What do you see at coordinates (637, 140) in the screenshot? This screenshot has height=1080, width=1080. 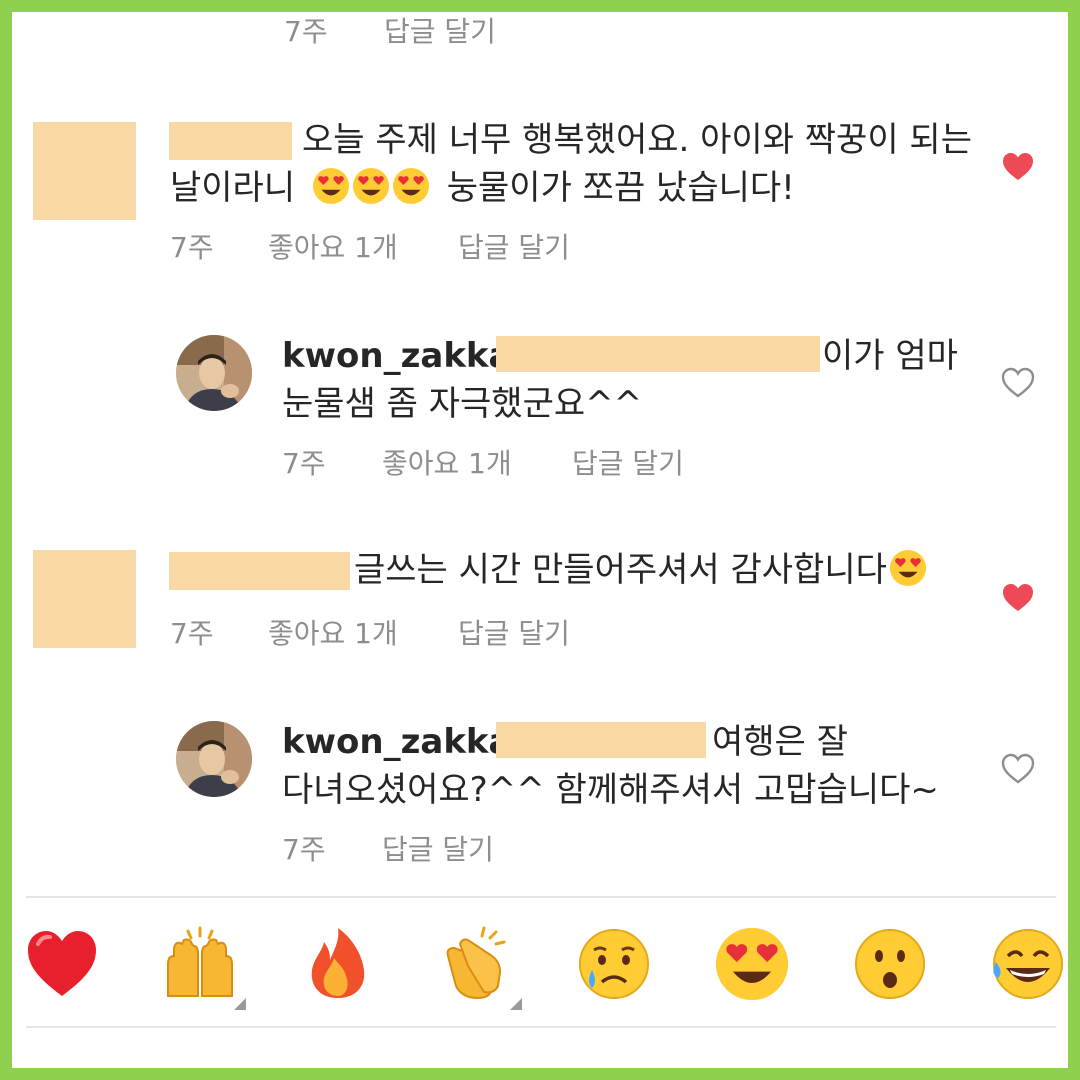 I see `comment-text-line1: 오늘 주제 너무 행복했어요. 아이와 짝꿍이 되는` at bounding box center [637, 140].